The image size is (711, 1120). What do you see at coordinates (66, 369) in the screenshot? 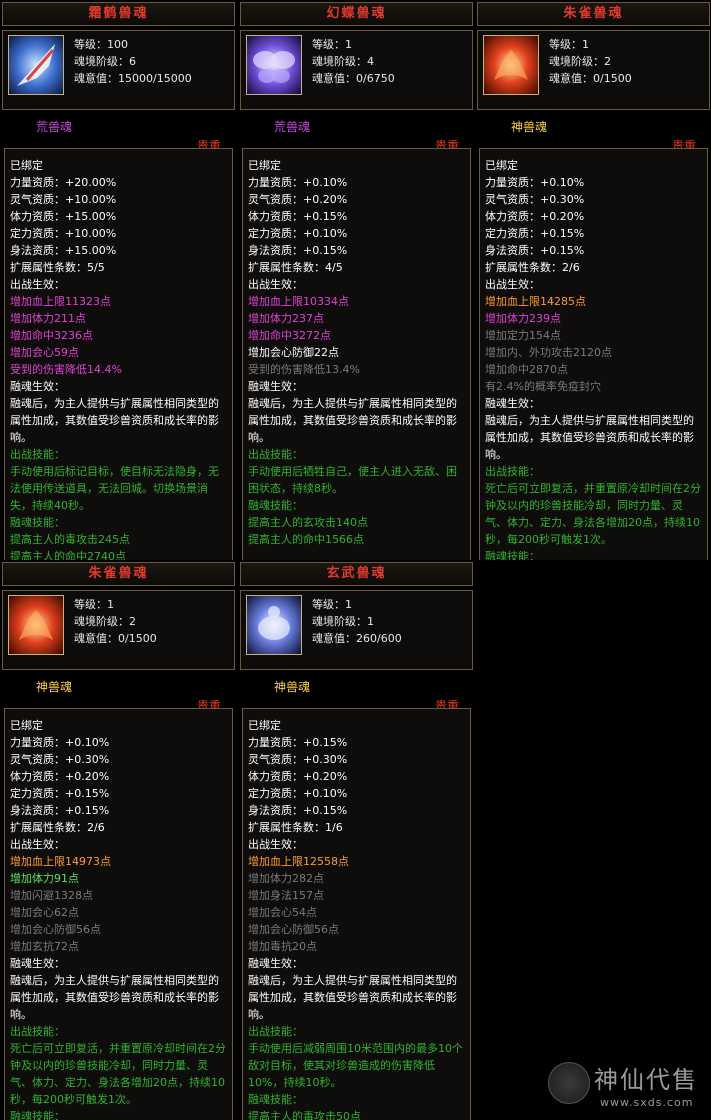
I see `stat-line: 受到的伤害降低14.4%` at bounding box center [66, 369].